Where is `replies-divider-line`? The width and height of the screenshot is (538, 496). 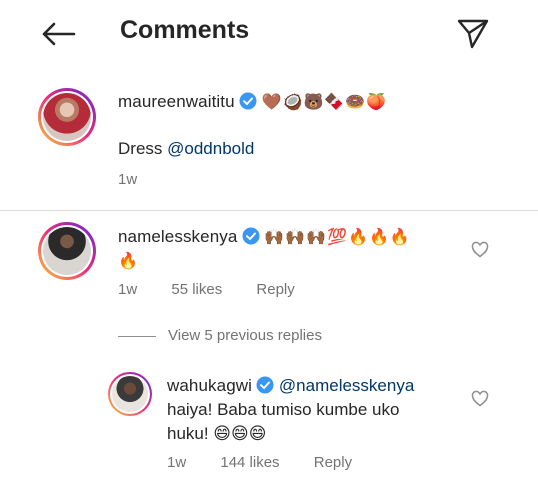 replies-divider-line is located at coordinates (137, 336).